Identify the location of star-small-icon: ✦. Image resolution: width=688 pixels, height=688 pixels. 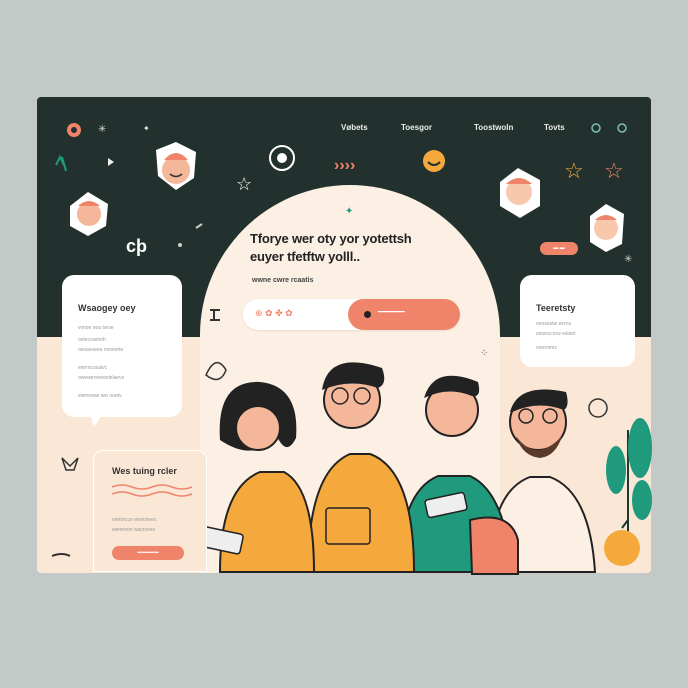
(146, 128).